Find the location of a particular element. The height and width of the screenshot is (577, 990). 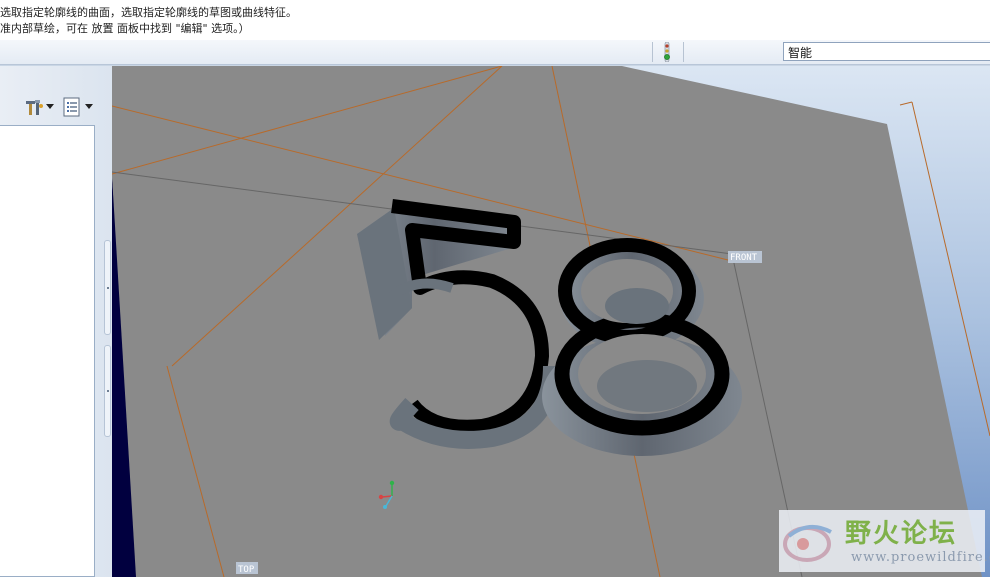

watermark-title: 野火论坛 is located at coordinates (901, 534).